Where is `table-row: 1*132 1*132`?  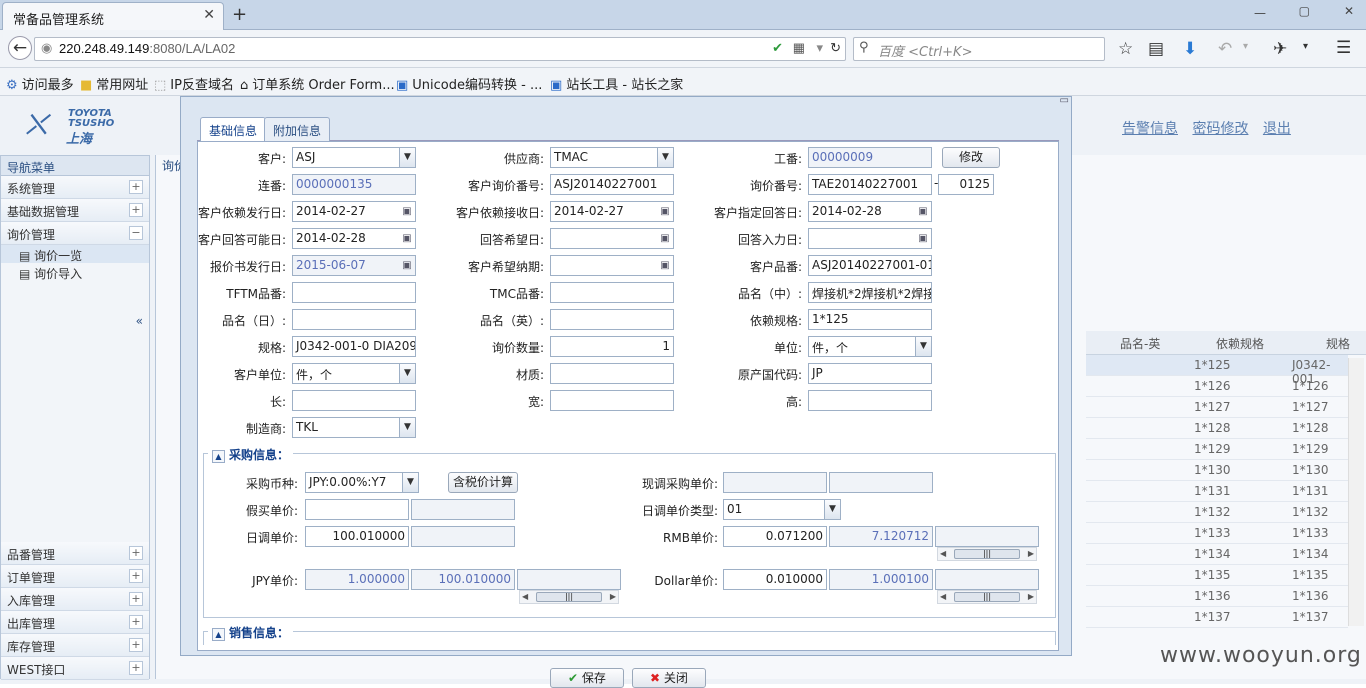
table-row: 1*132 1*132 is located at coordinates (1217, 512).